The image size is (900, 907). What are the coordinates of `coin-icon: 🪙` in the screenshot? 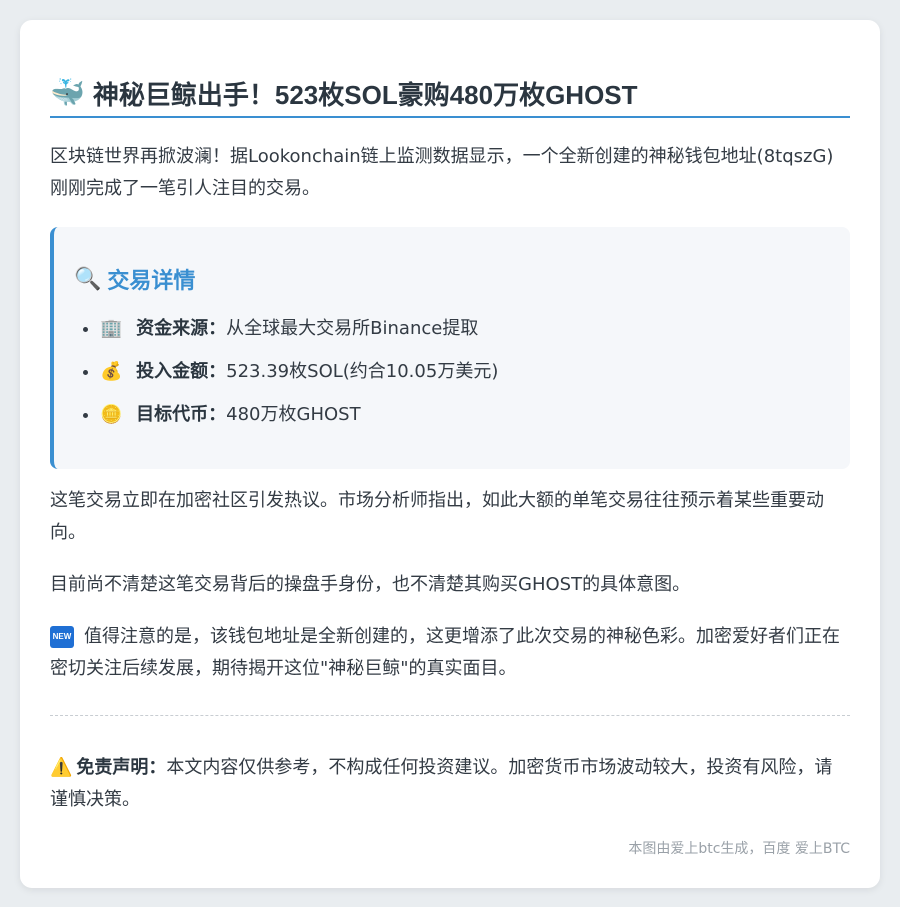 It's located at (111, 414).